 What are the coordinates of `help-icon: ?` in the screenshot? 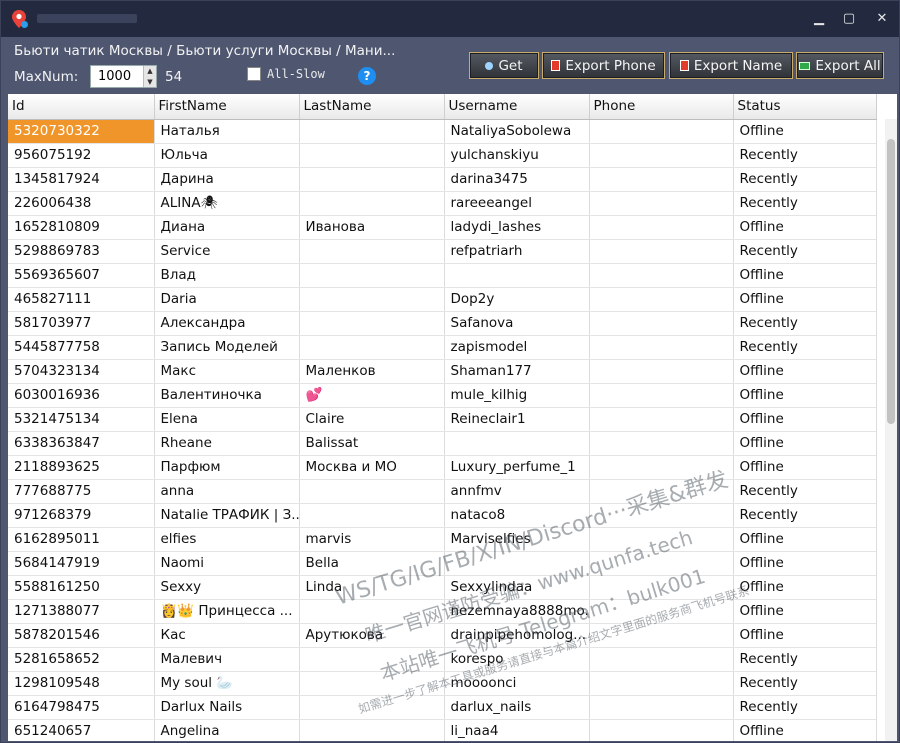 It's located at (367, 76).